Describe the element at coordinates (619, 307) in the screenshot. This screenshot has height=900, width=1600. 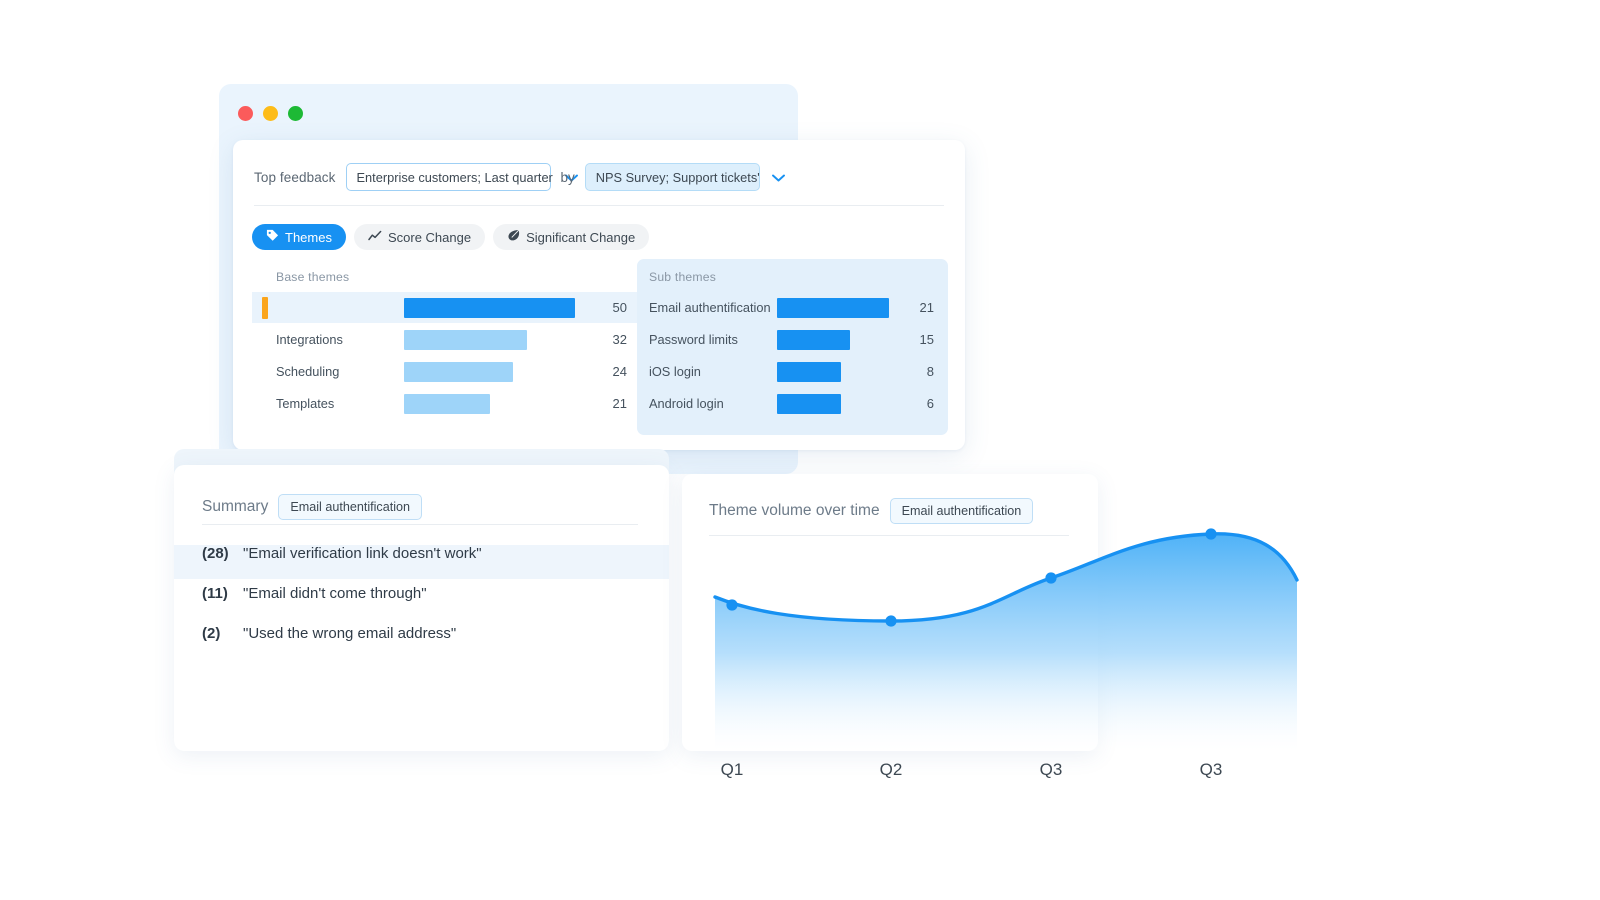
I see `base-theme-value: 50` at that location.